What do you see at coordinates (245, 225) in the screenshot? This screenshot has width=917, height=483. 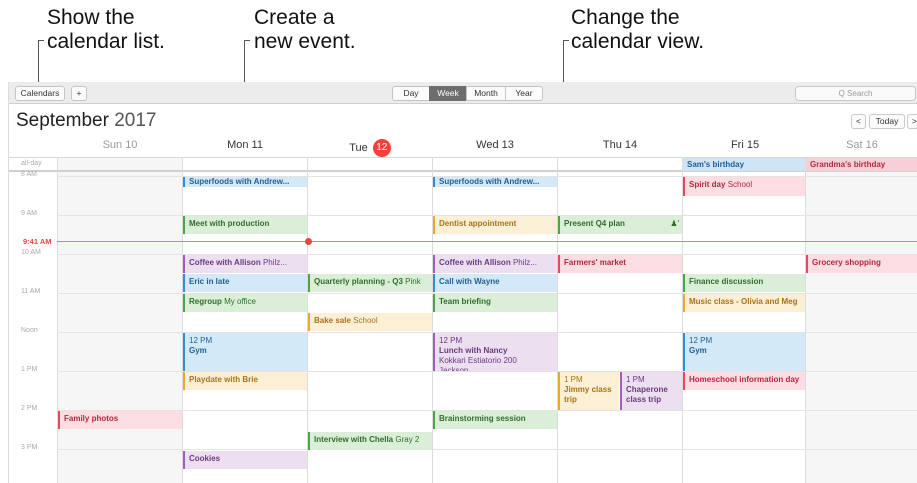 I see `event: Meet with production` at bounding box center [245, 225].